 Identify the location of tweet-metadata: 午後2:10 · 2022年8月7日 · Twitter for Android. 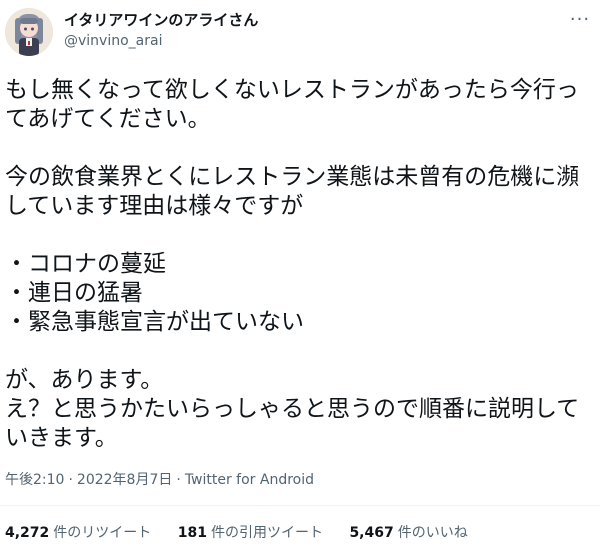
(159, 480).